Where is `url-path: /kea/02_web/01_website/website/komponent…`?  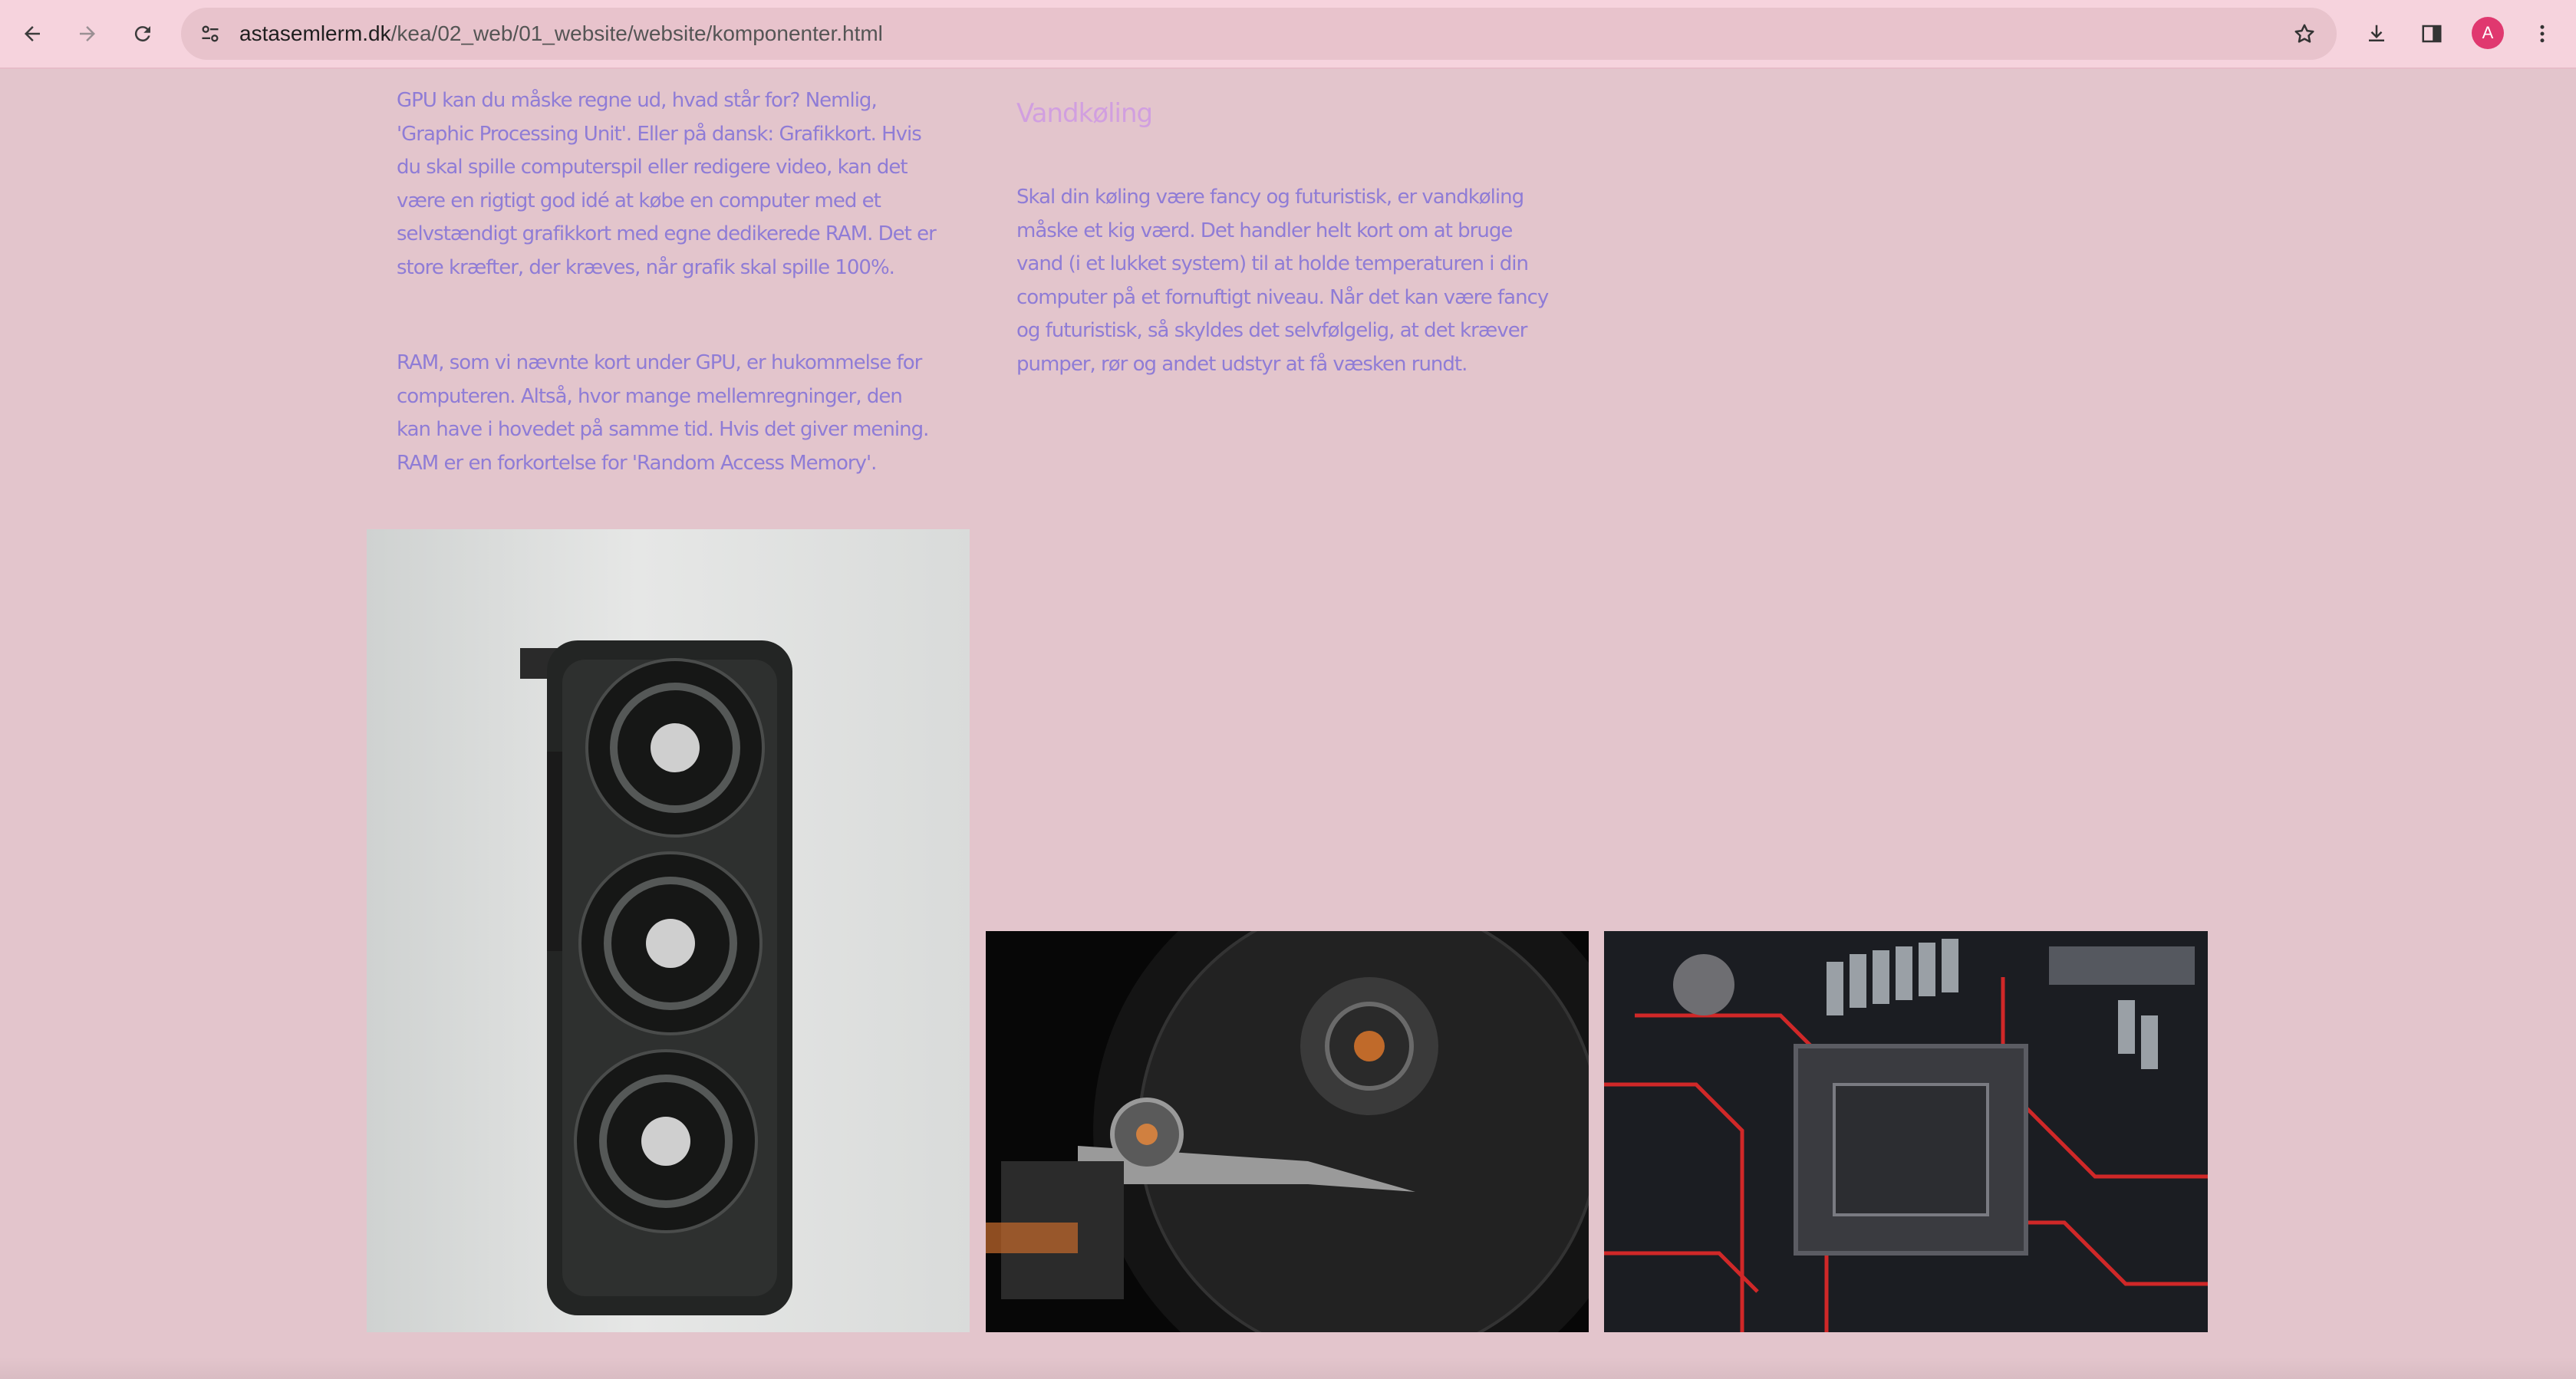 url-path: /kea/02_web/01_website/website/komponent… is located at coordinates (636, 33).